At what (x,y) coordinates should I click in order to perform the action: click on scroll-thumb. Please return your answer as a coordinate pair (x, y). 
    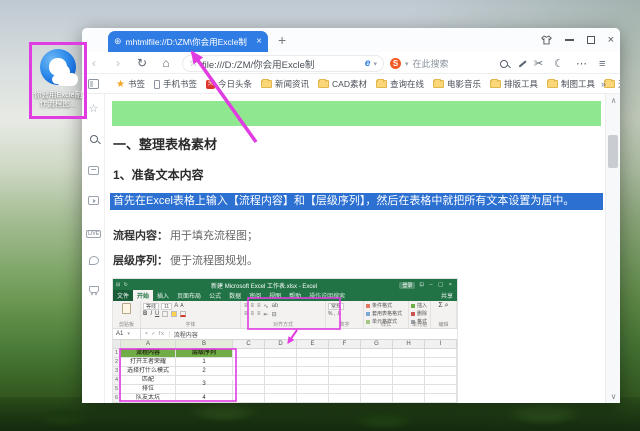
    Looking at the image, I should click on (613, 151).